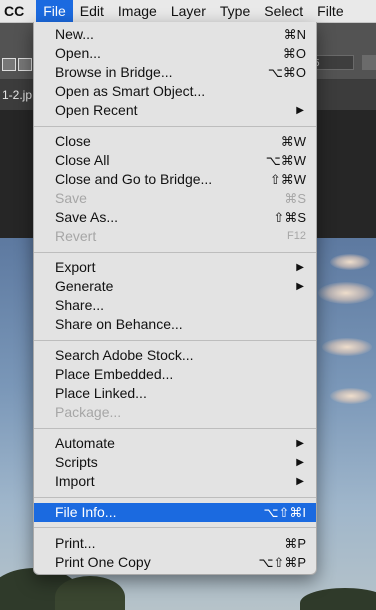 The image size is (376, 610). Describe the element at coordinates (293, 141) in the screenshot. I see `shortcut: ⌘W` at that location.